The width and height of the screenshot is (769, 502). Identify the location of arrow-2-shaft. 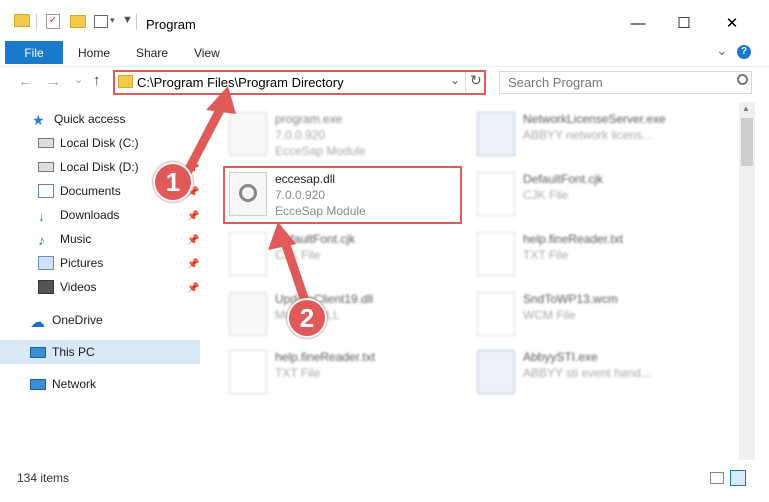
(295, 273).